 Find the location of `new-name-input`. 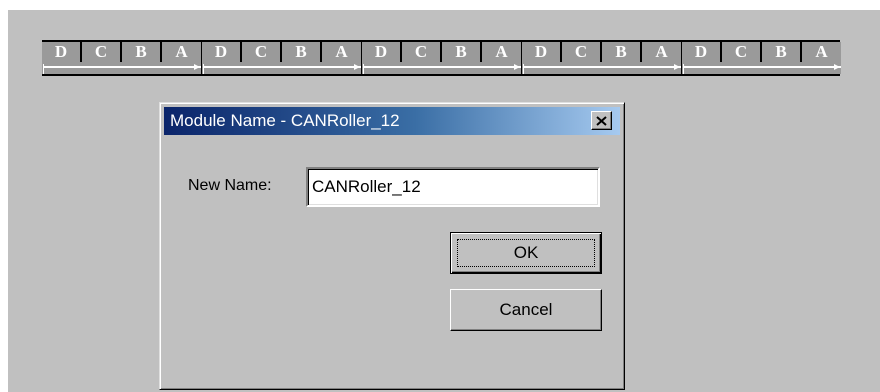

new-name-input is located at coordinates (453, 187).